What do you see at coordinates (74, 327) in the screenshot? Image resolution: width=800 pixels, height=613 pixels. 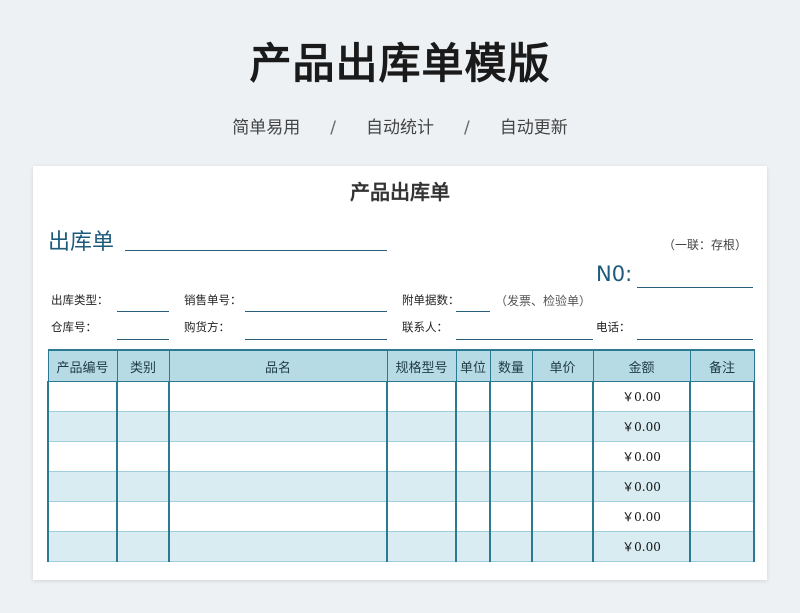 I see `warehouse-no-label: 仓库号：` at bounding box center [74, 327].